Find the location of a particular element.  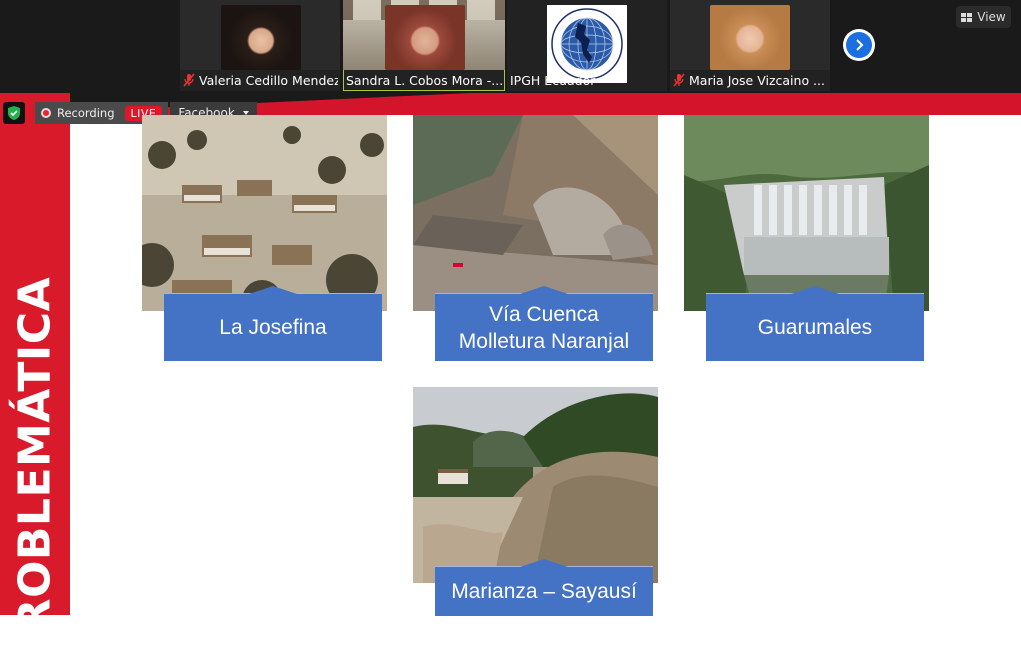

caption-text: Marianza – Sayausí is located at coordinates (544, 591).